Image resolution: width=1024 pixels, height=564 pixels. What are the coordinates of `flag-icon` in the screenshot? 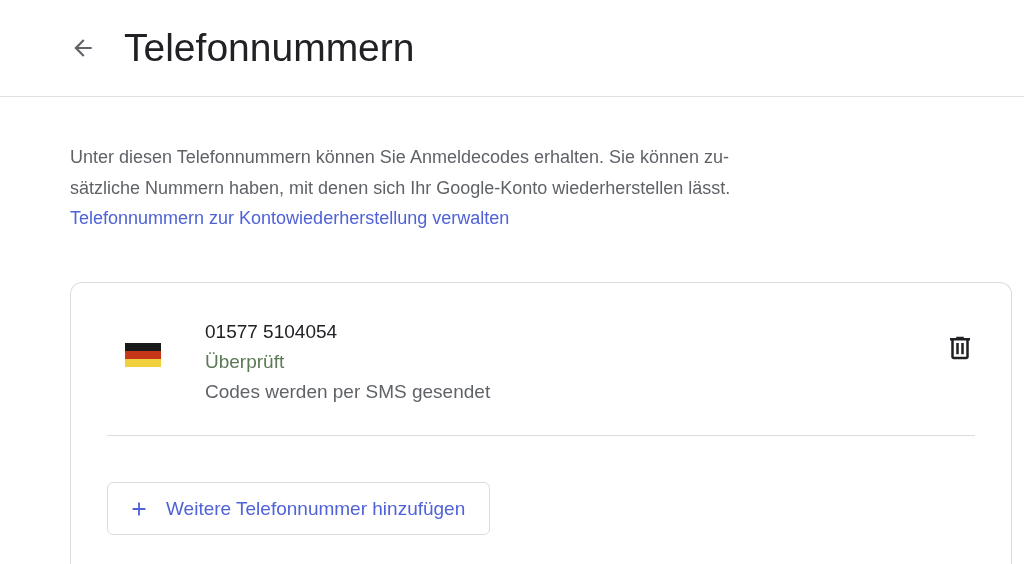 It's located at (143, 355).